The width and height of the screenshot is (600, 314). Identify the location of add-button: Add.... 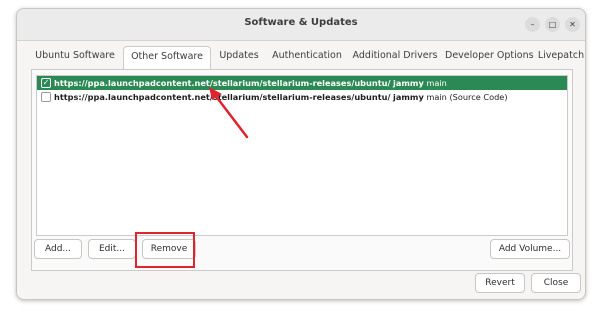
(58, 249).